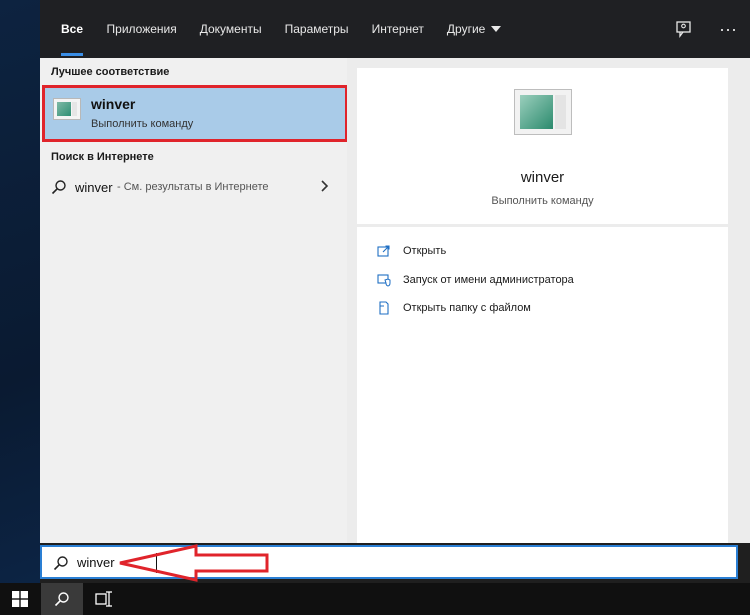 Image resolution: width=750 pixels, height=615 pixels. I want to click on search-input-value: winver, so click(96, 562).